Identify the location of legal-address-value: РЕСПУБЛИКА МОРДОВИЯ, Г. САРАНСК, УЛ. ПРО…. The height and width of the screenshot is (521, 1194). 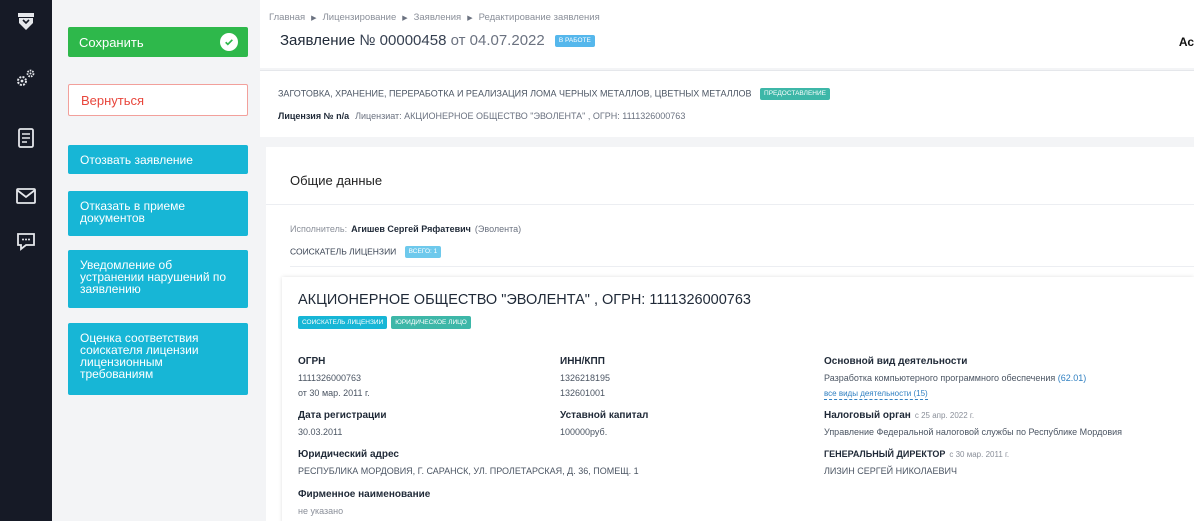
(468, 471).